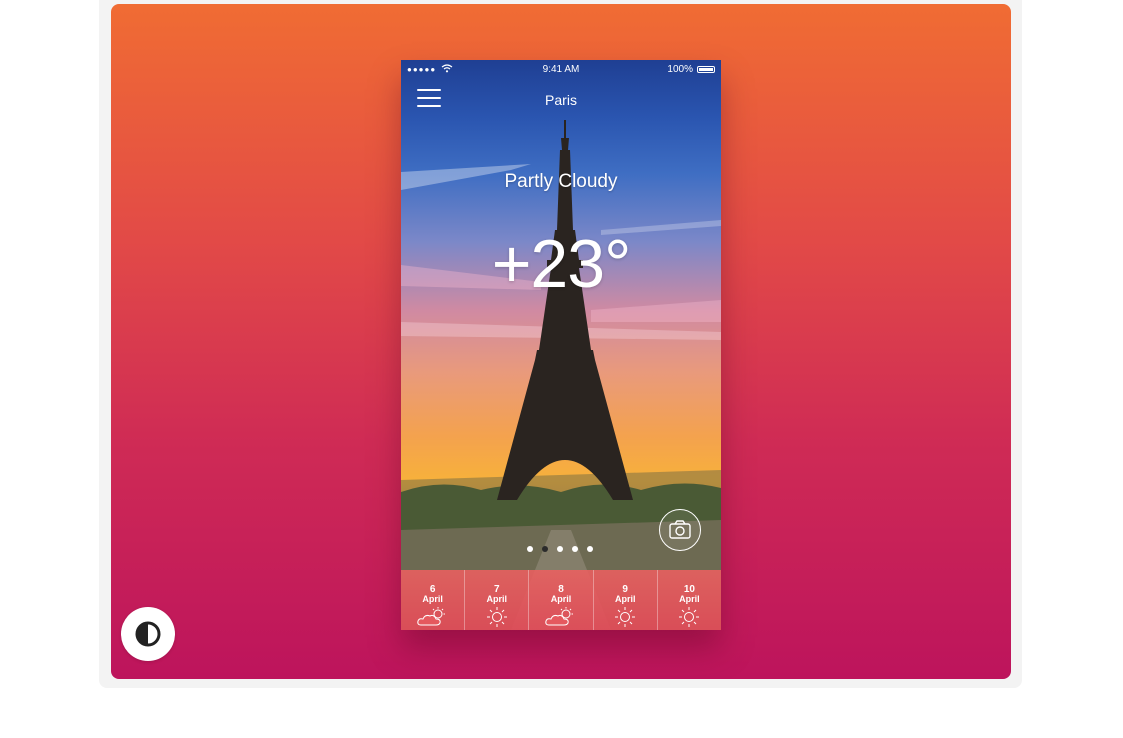  I want to click on camera-icon, so click(680, 529).